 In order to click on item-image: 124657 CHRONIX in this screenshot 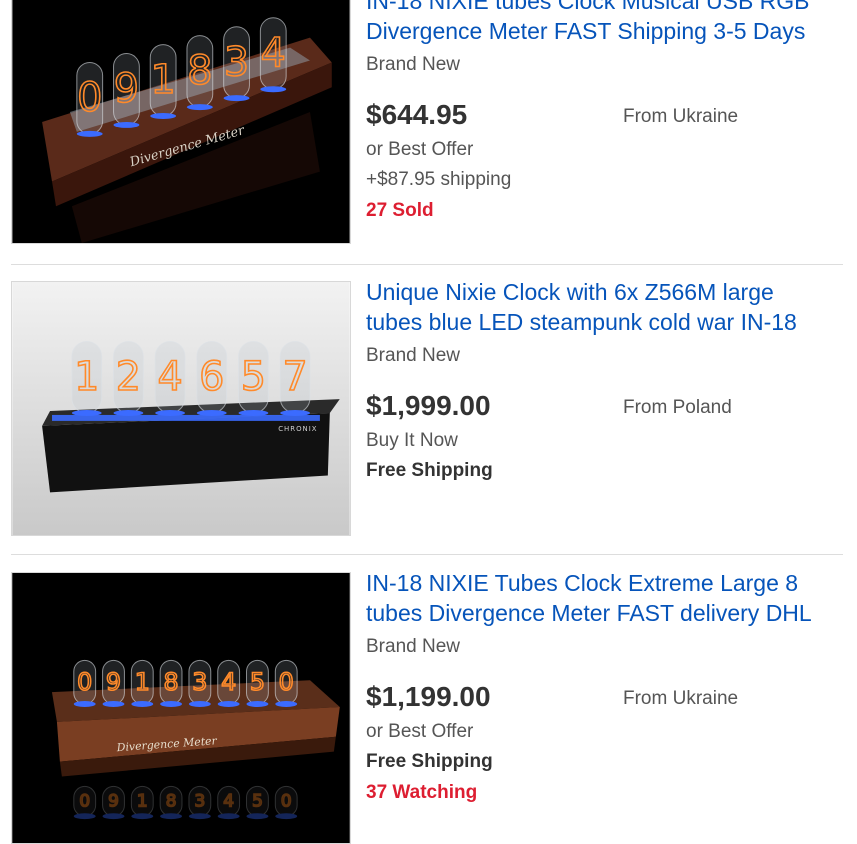, I will do `click(181, 408)`.